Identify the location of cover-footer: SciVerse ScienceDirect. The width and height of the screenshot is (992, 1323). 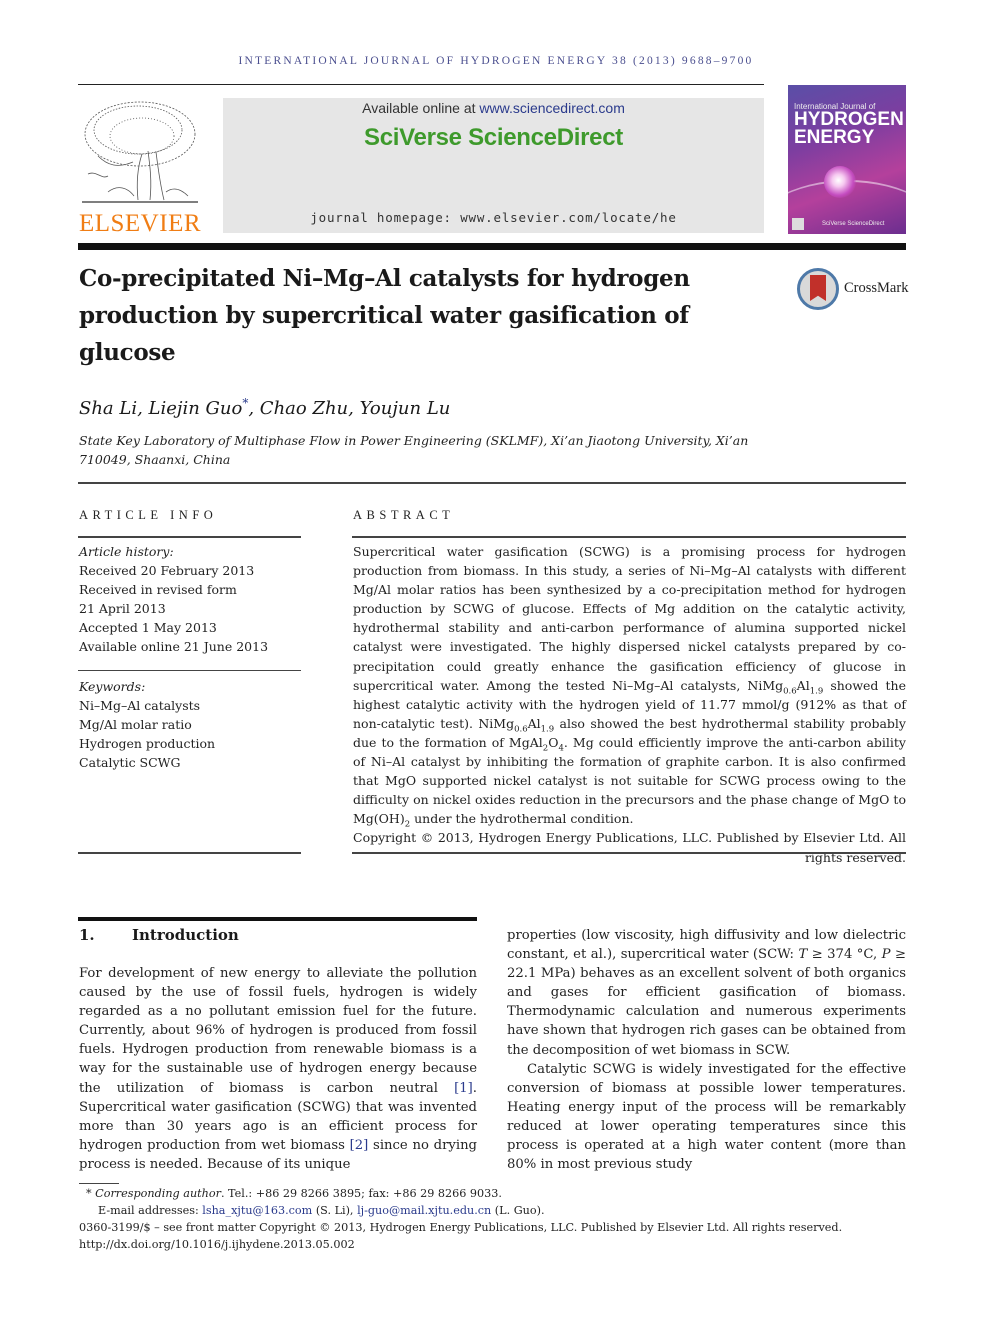
(853, 224).